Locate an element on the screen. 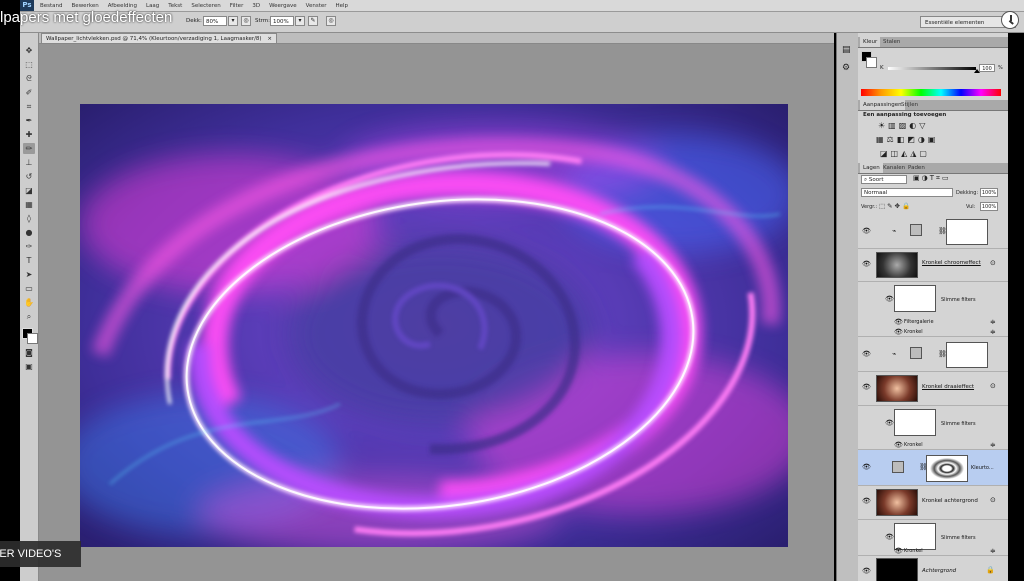 Image resolution: width=1024 pixels, height=581 pixels. menu-weergave: Weergave is located at coordinates (283, 6).